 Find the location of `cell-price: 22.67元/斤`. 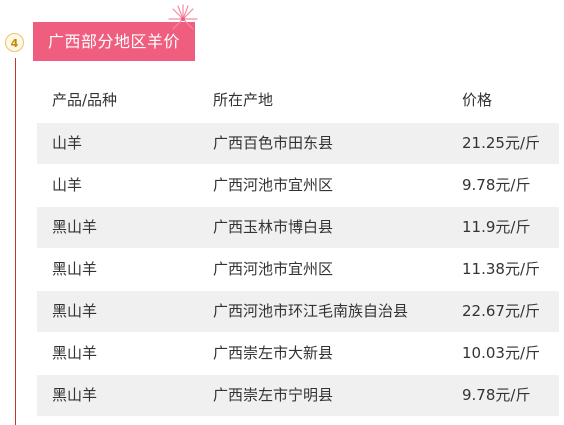

cell-price: 22.67元/斤 is located at coordinates (501, 311).